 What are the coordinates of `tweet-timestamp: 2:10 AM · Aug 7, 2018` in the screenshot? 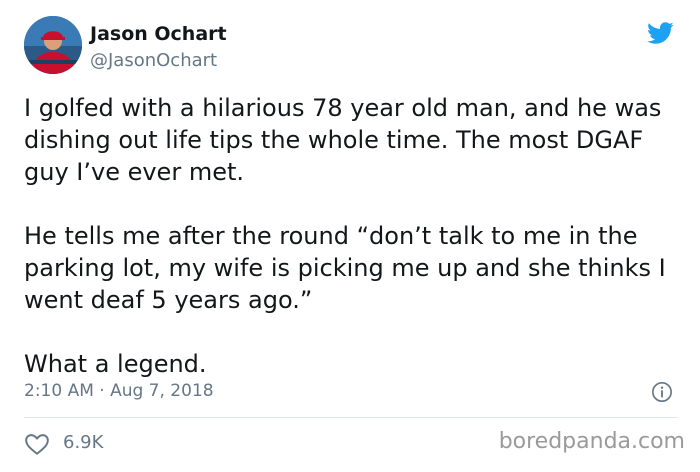 It's located at (119, 391).